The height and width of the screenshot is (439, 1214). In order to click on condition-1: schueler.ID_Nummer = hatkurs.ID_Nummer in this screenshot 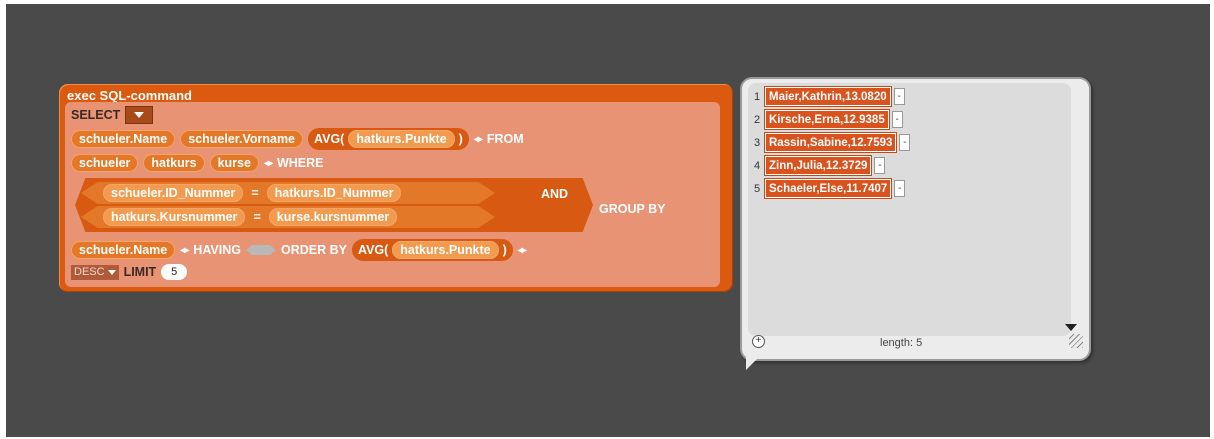, I will do `click(288, 193)`.